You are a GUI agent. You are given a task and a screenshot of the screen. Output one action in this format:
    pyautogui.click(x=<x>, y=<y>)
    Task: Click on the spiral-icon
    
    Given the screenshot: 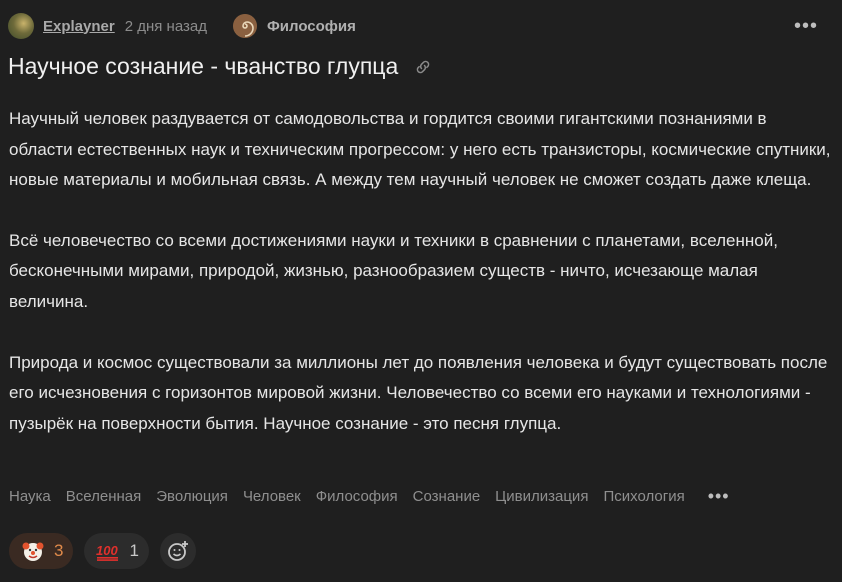 What is the action you would take?
    pyautogui.click(x=244, y=26)
    